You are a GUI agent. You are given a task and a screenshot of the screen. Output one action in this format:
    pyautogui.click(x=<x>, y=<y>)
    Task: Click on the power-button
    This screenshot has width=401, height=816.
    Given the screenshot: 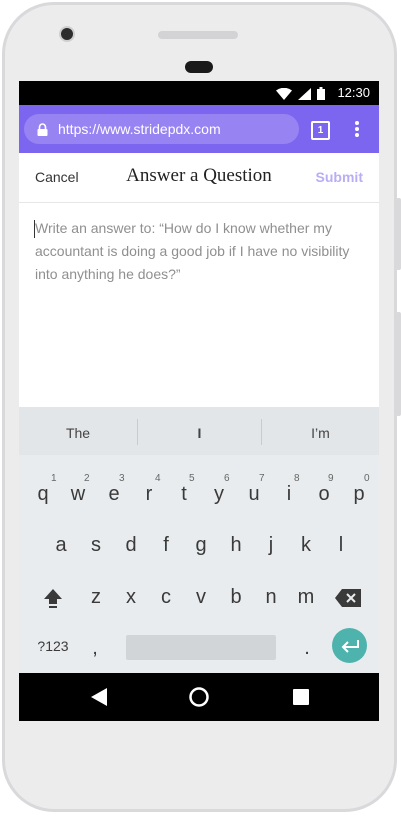 What is the action you would take?
    pyautogui.click(x=398, y=364)
    